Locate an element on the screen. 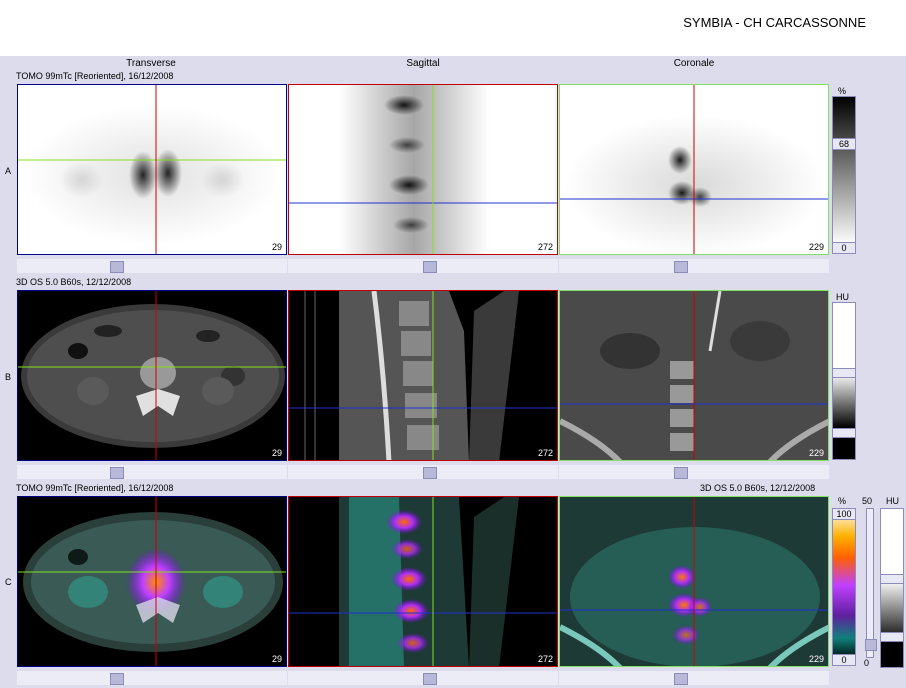 The image size is (906, 688). scrollbar-a-transverse is located at coordinates (152, 266).